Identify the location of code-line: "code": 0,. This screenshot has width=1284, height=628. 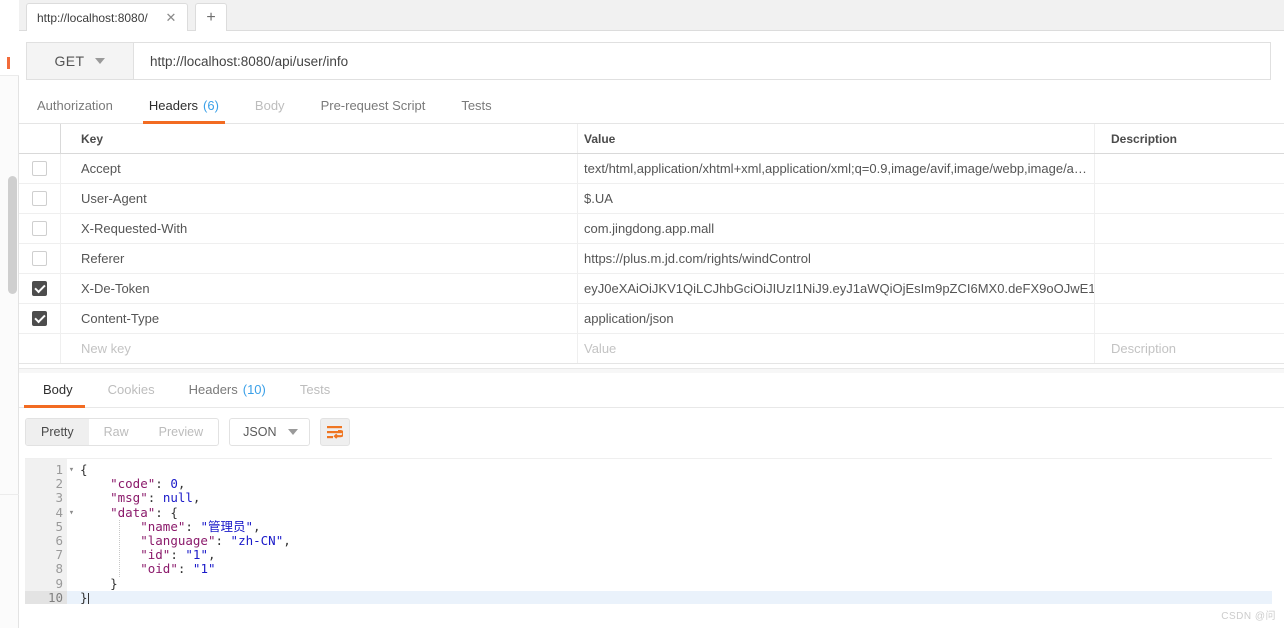
(676, 484).